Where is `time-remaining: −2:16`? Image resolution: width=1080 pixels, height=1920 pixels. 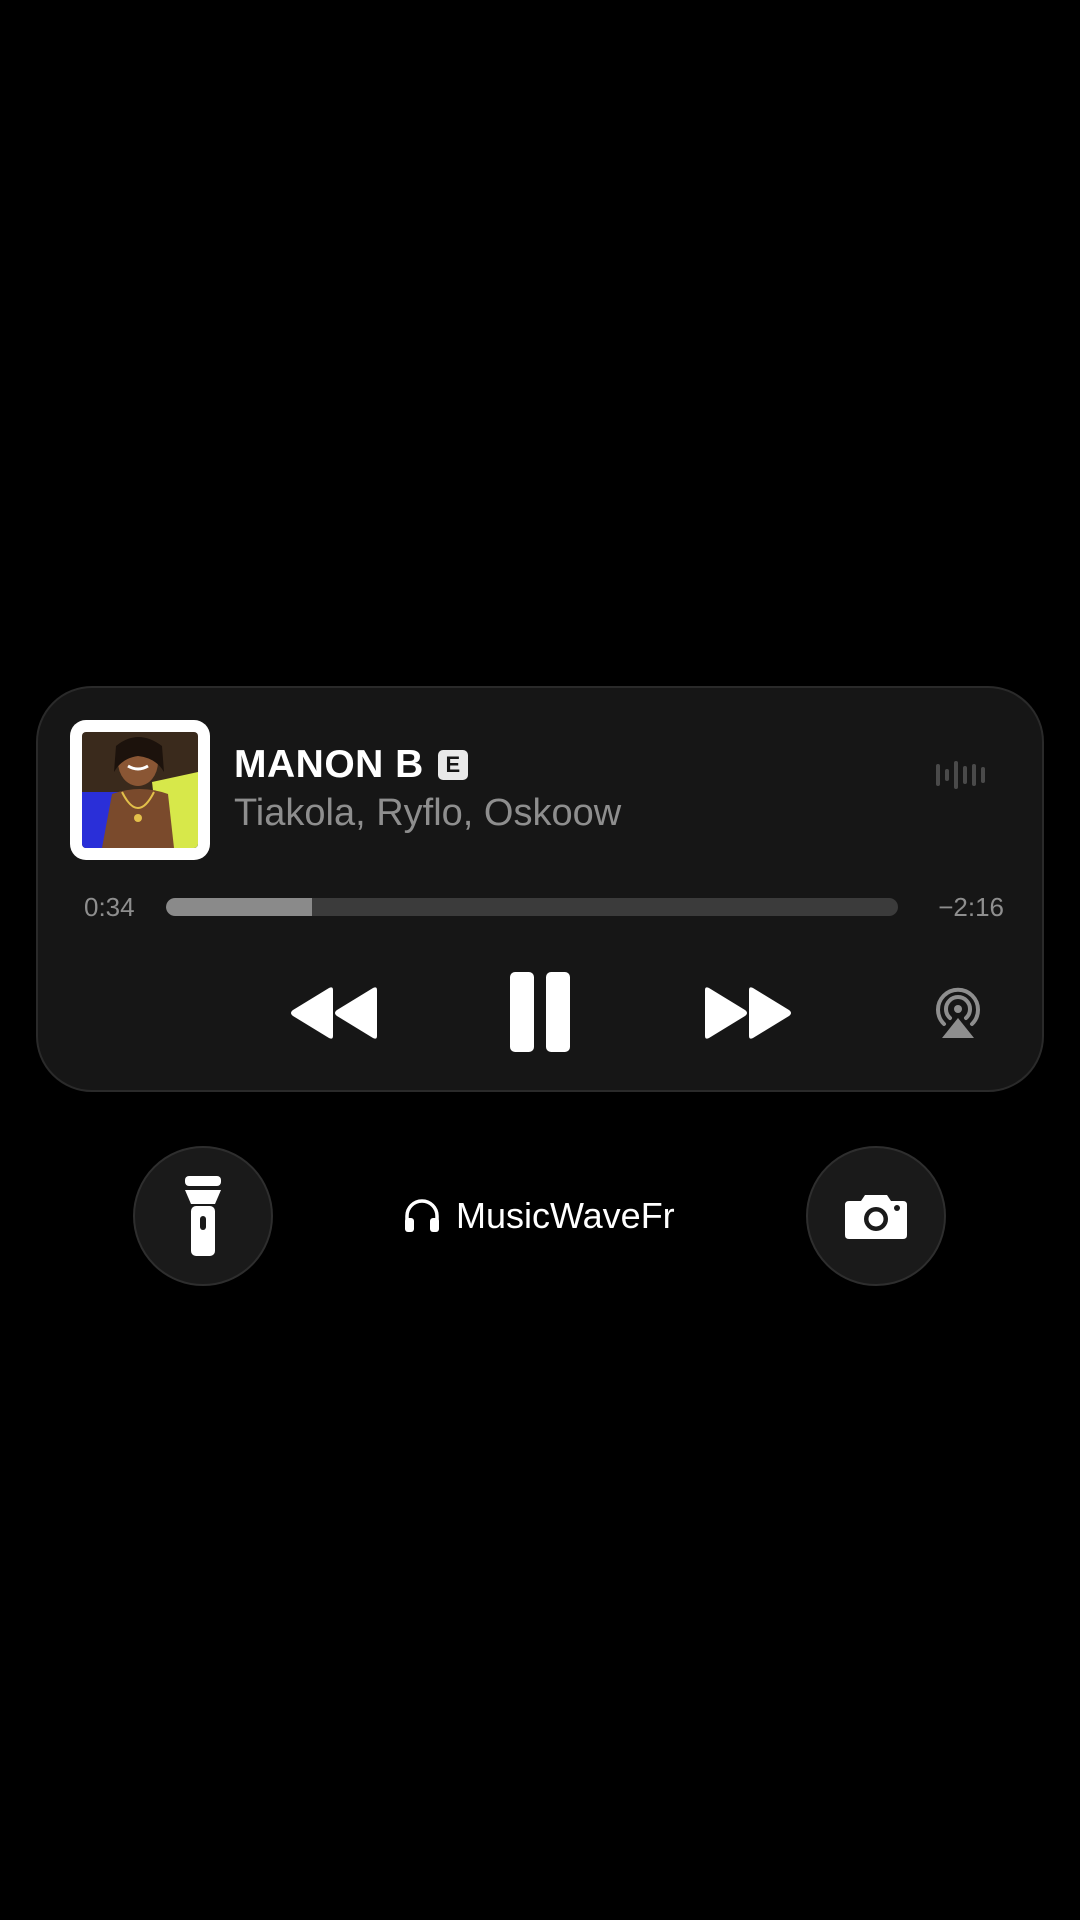
time-remaining: −2:16 is located at coordinates (971, 907).